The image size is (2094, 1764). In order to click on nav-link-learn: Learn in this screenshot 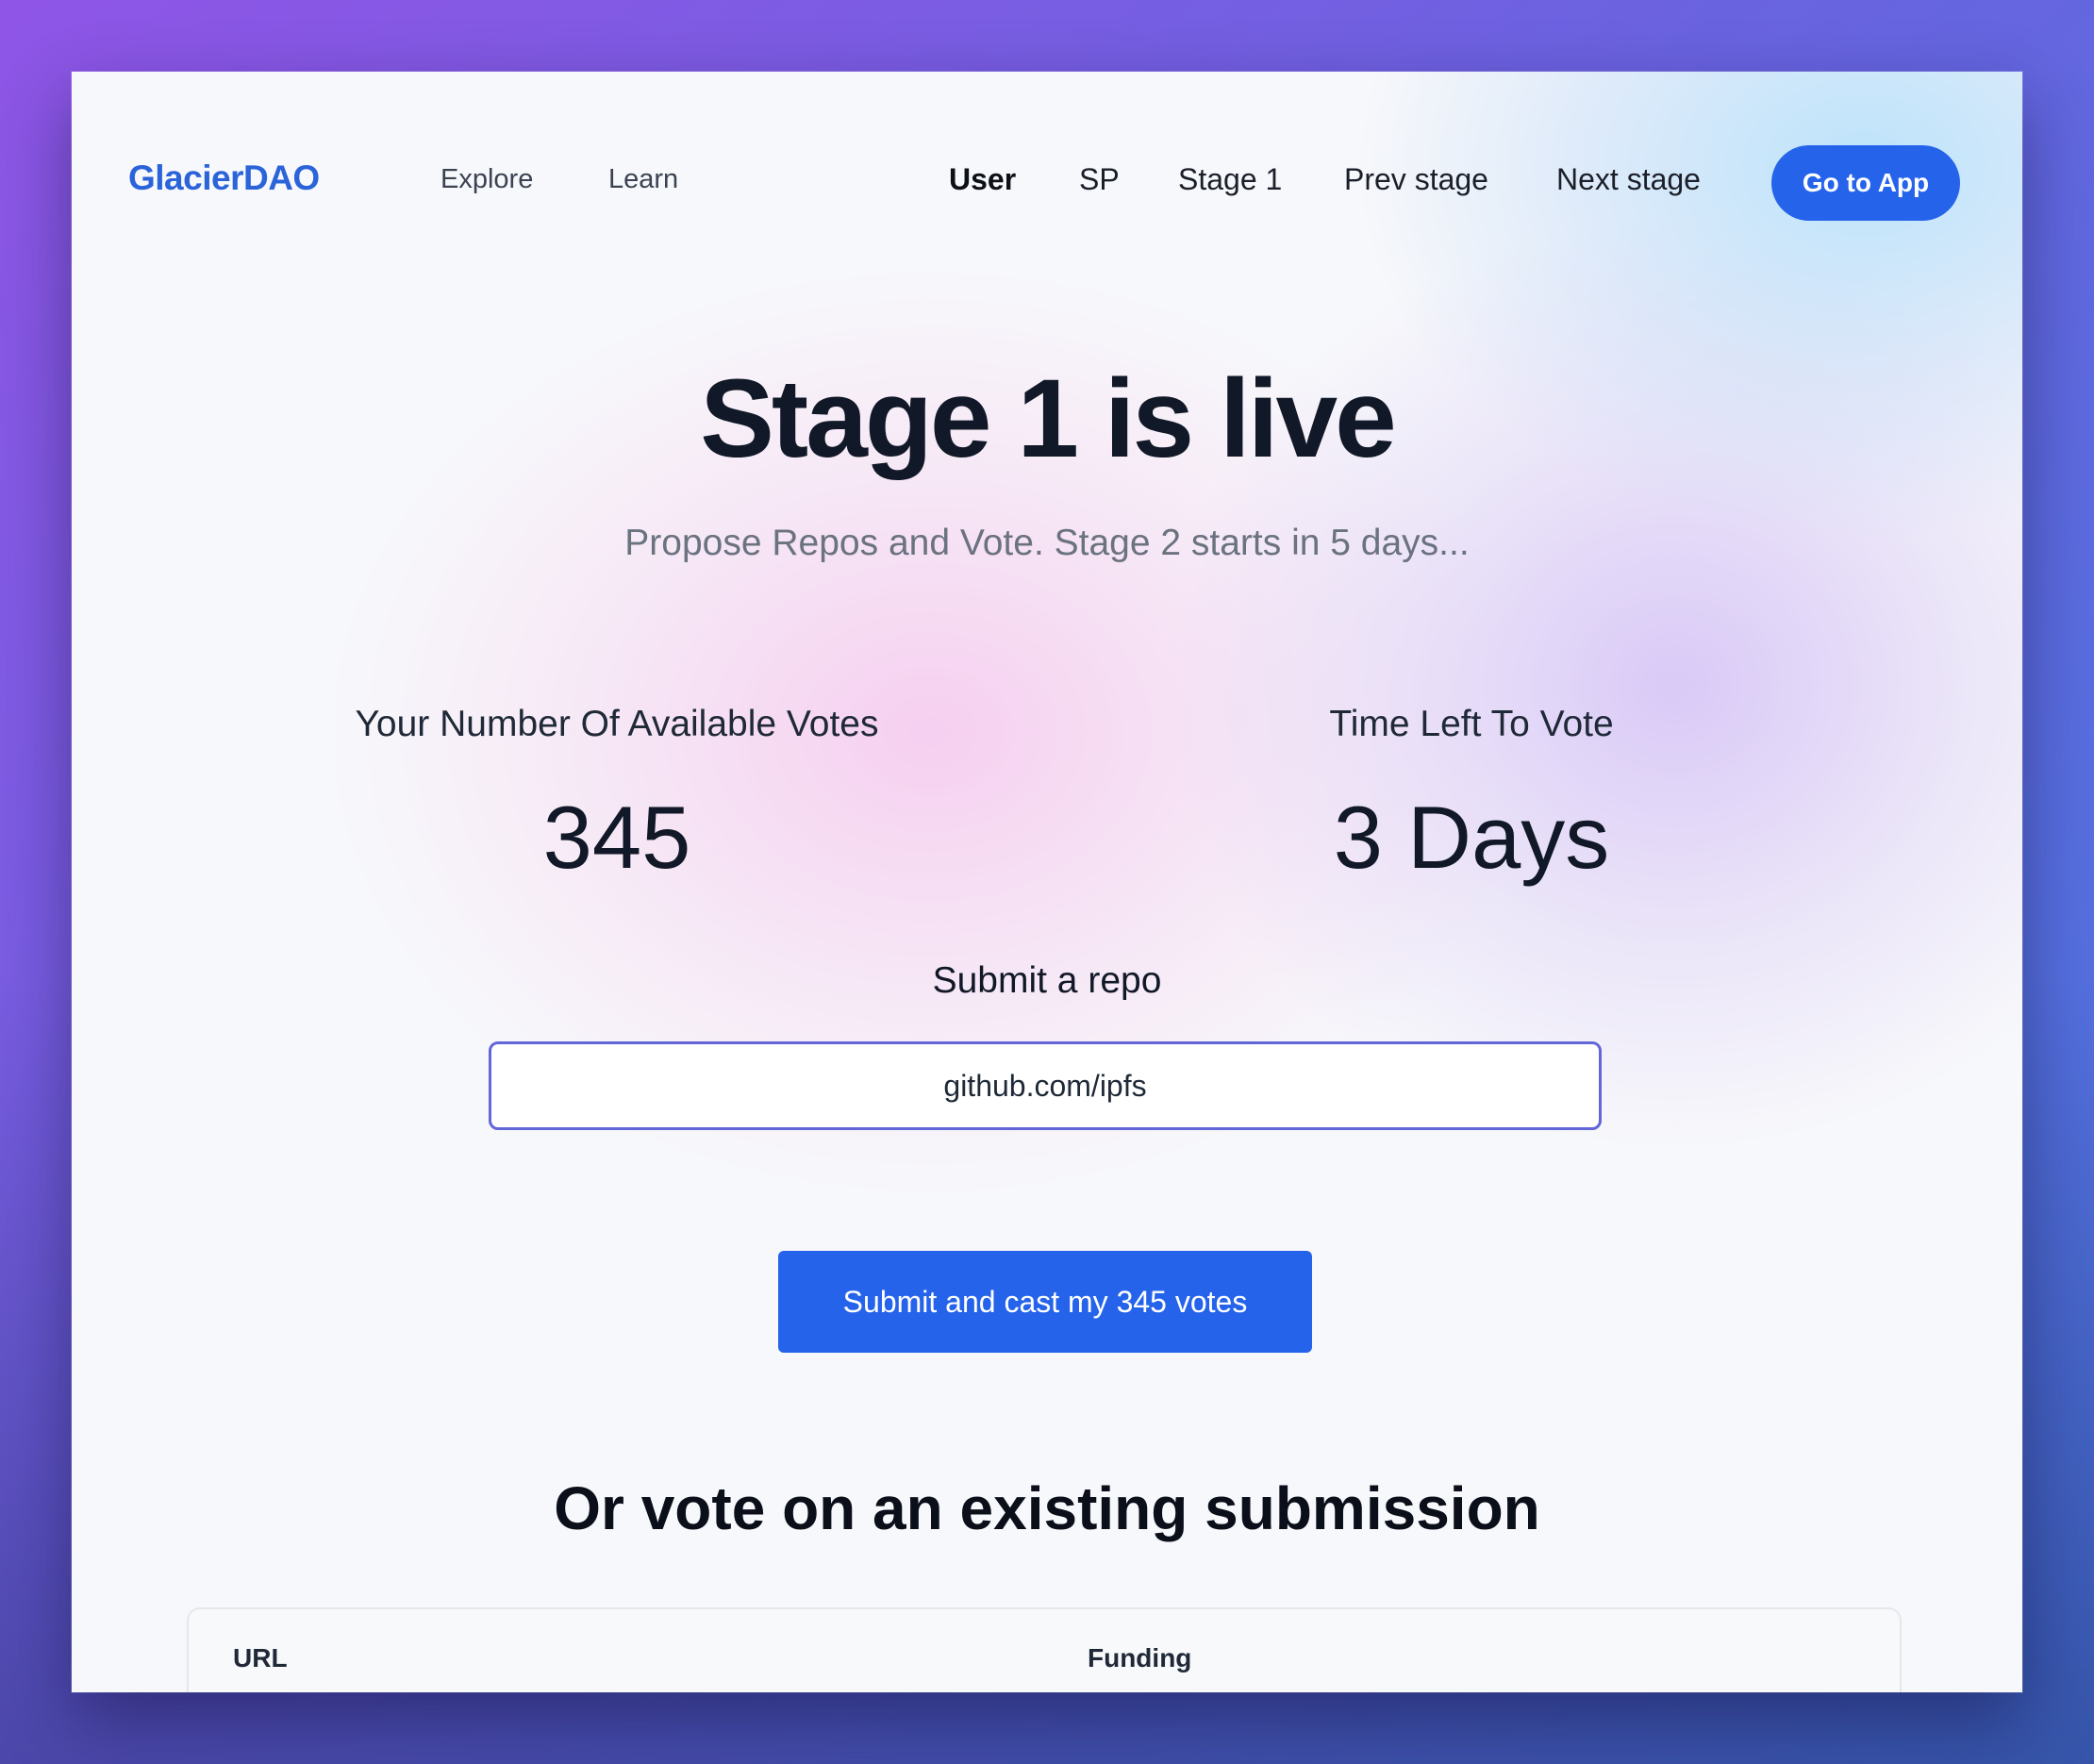, I will do `click(643, 180)`.